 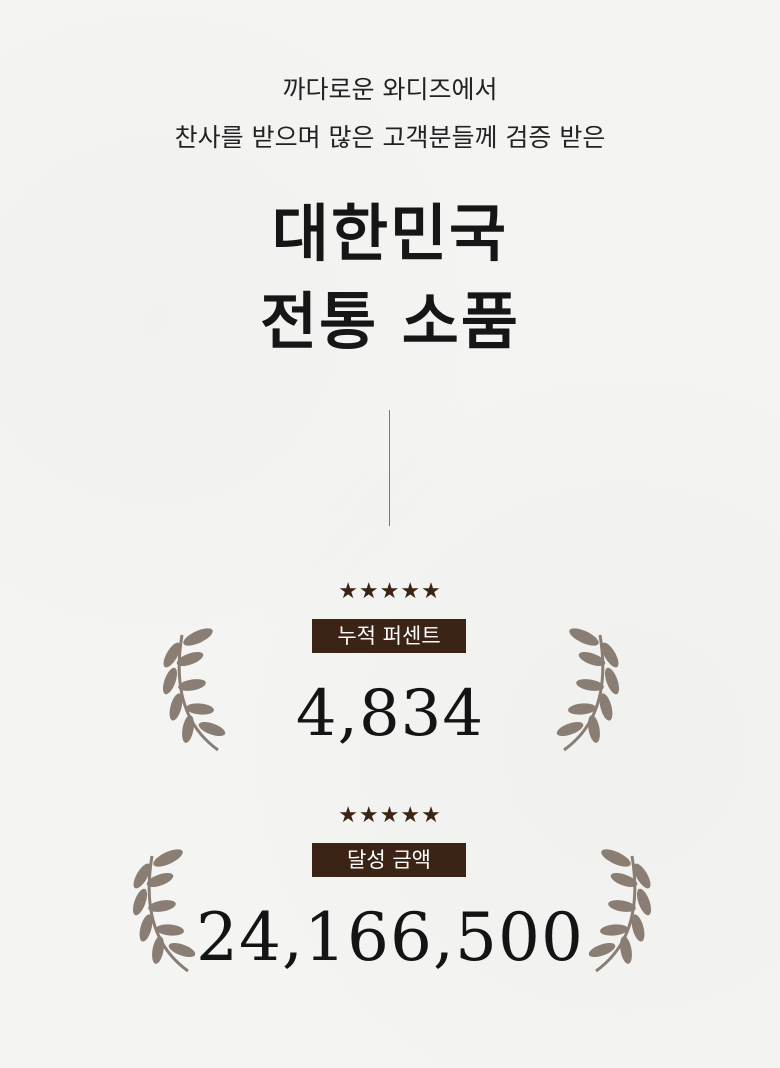 I want to click on vertical-divider, so click(x=389, y=468).